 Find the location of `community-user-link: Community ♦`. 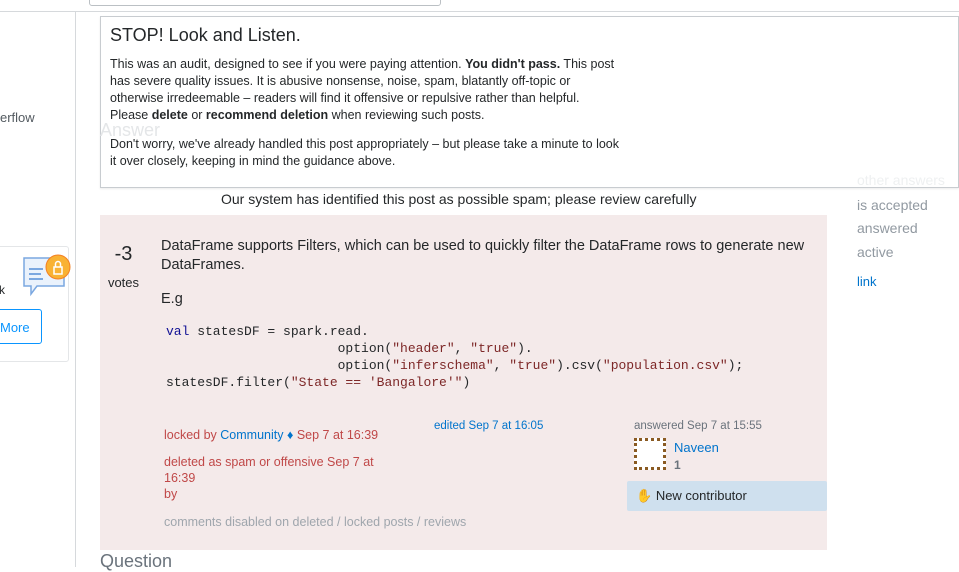

community-user-link: Community ♦ is located at coordinates (256, 435).